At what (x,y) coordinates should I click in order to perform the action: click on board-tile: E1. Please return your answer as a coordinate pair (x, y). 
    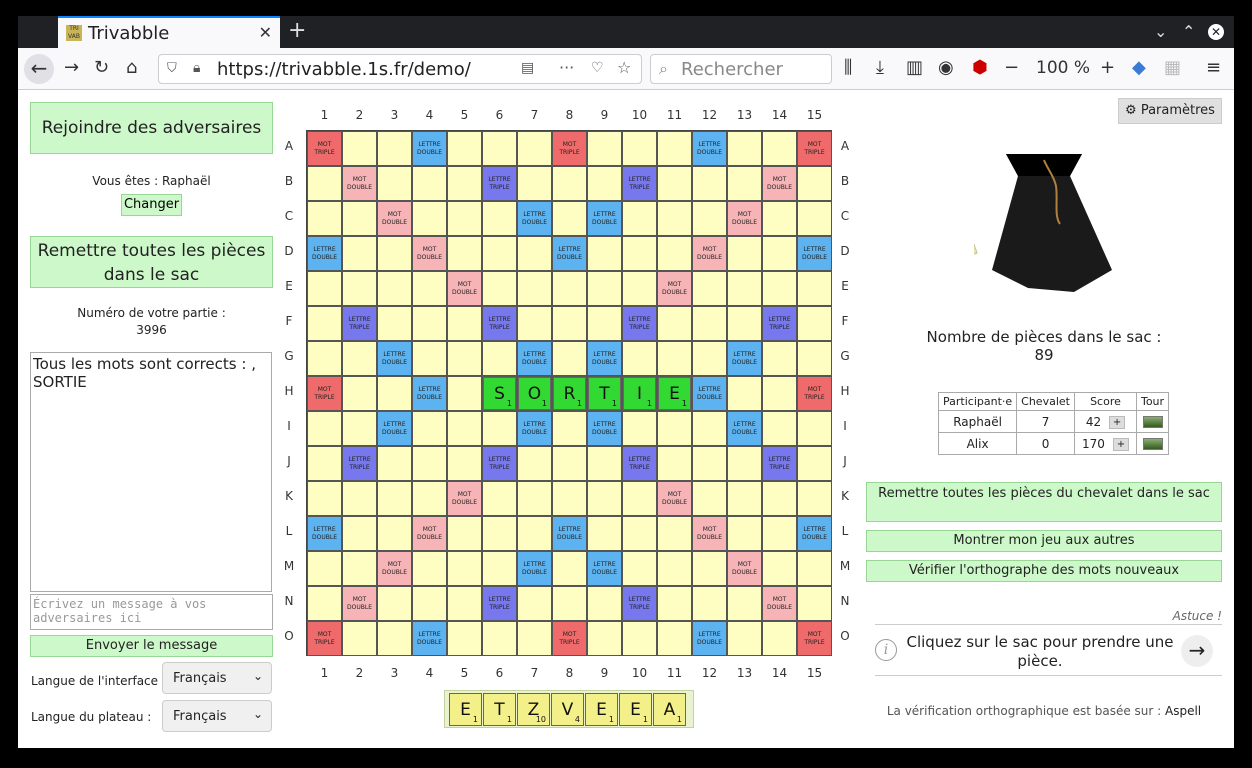
    Looking at the image, I should click on (674, 393).